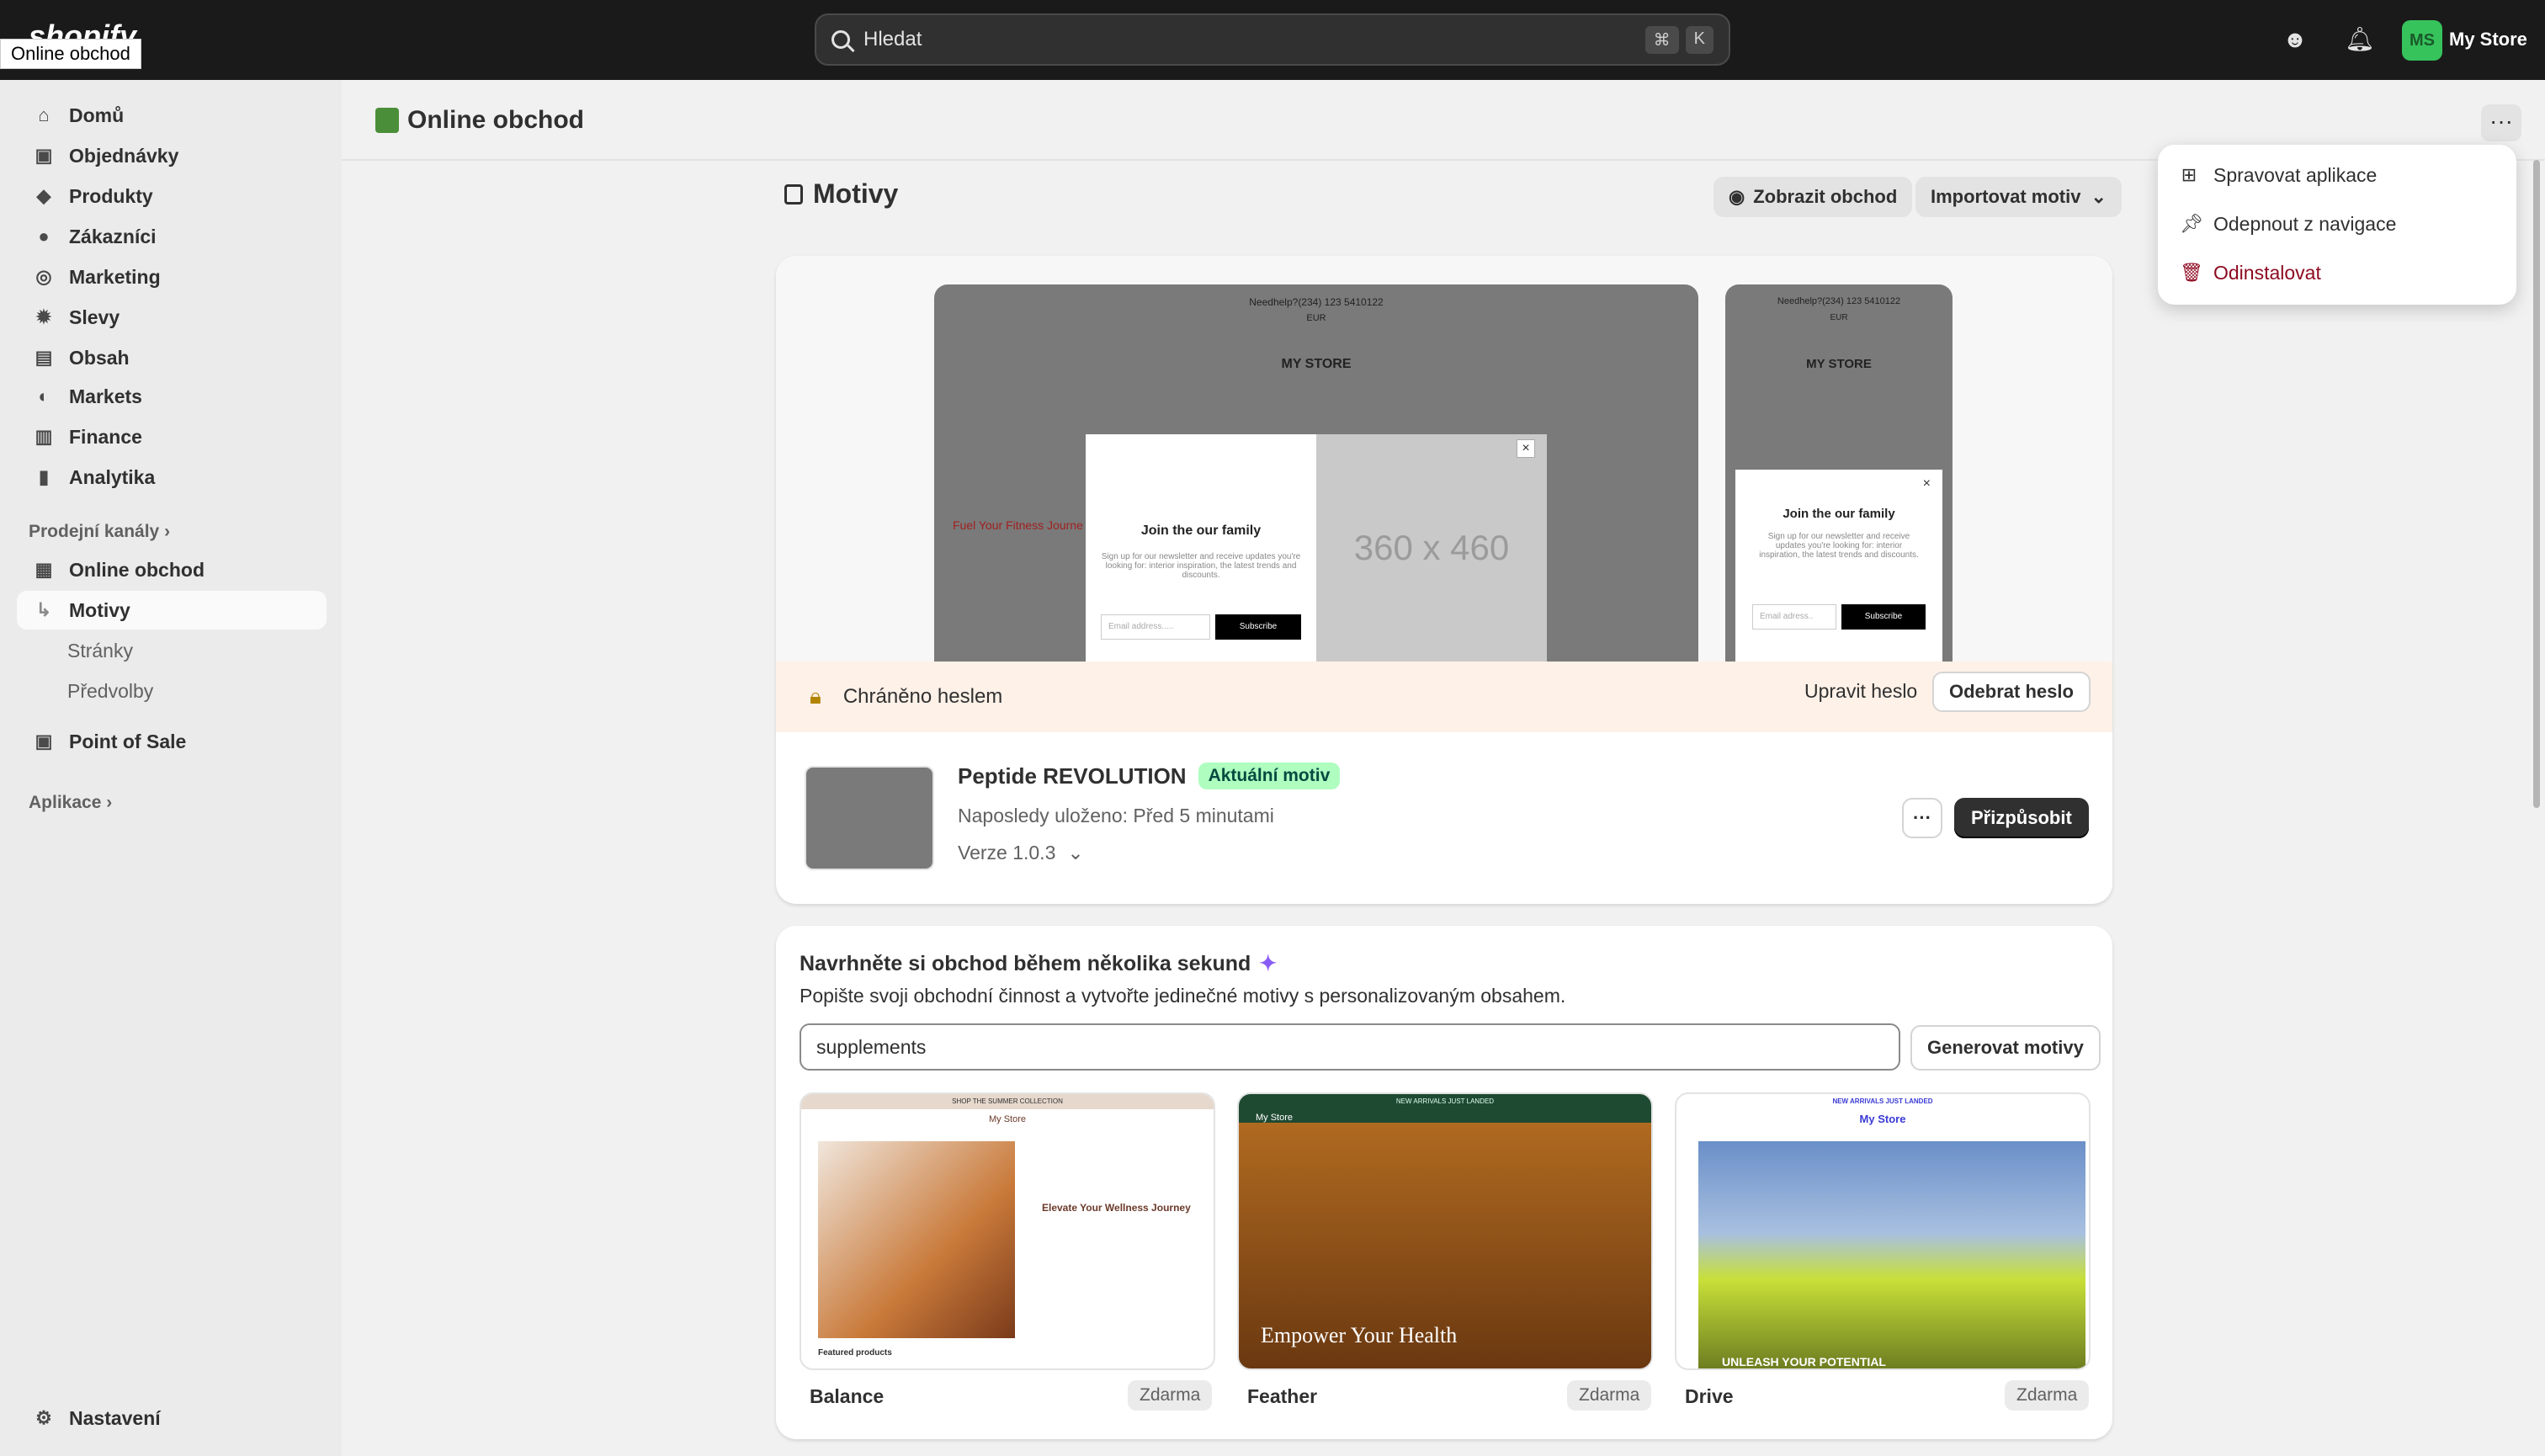 The height and width of the screenshot is (1456, 2545). What do you see at coordinates (2021, 818) in the screenshot?
I see `customize-button: Přizpůsobit` at bounding box center [2021, 818].